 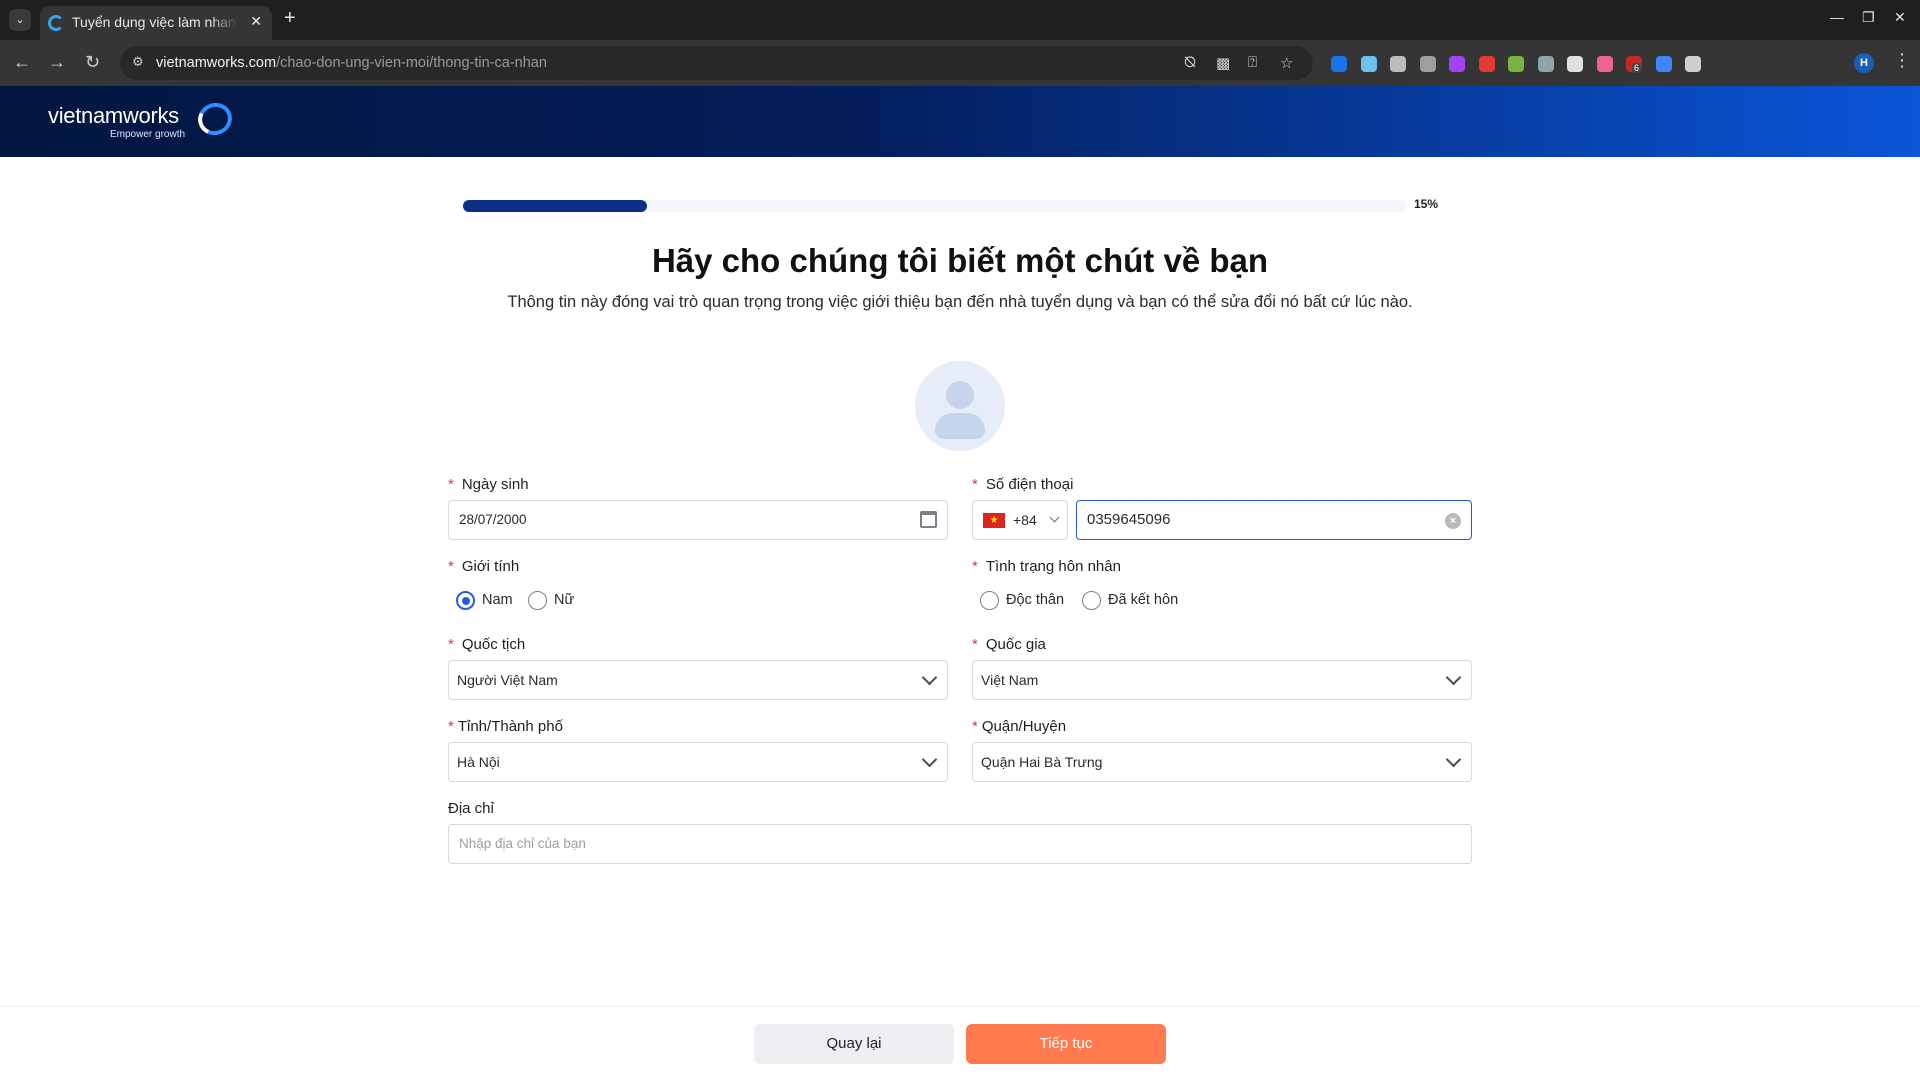 I want to click on phone-value: 0359645096, so click(x=1129, y=519).